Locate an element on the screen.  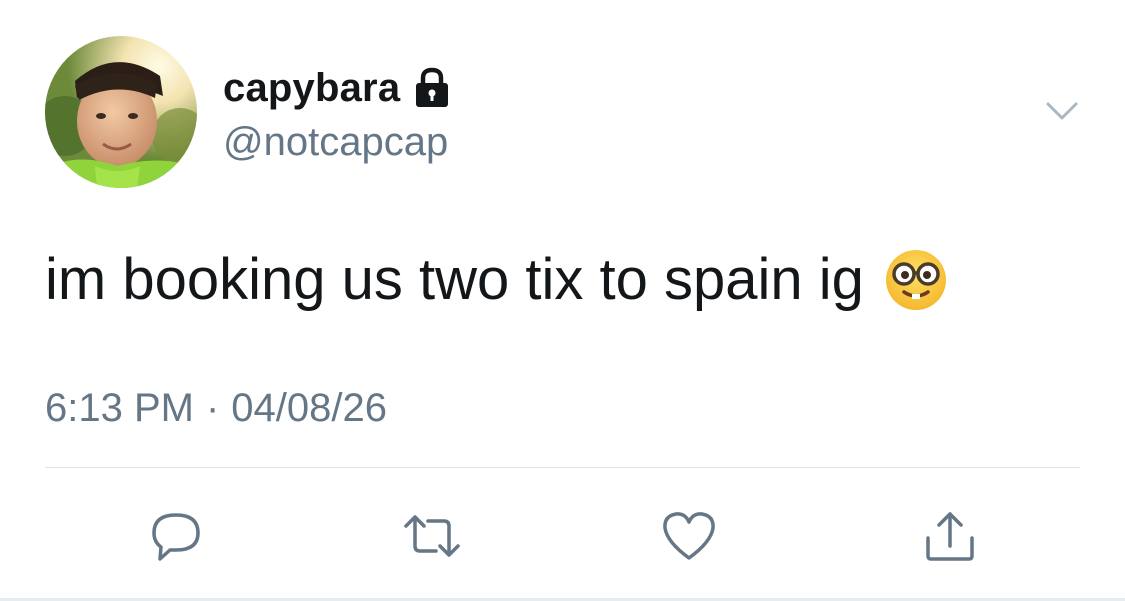
nerd-face-emoji-icon is located at coordinates (916, 280).